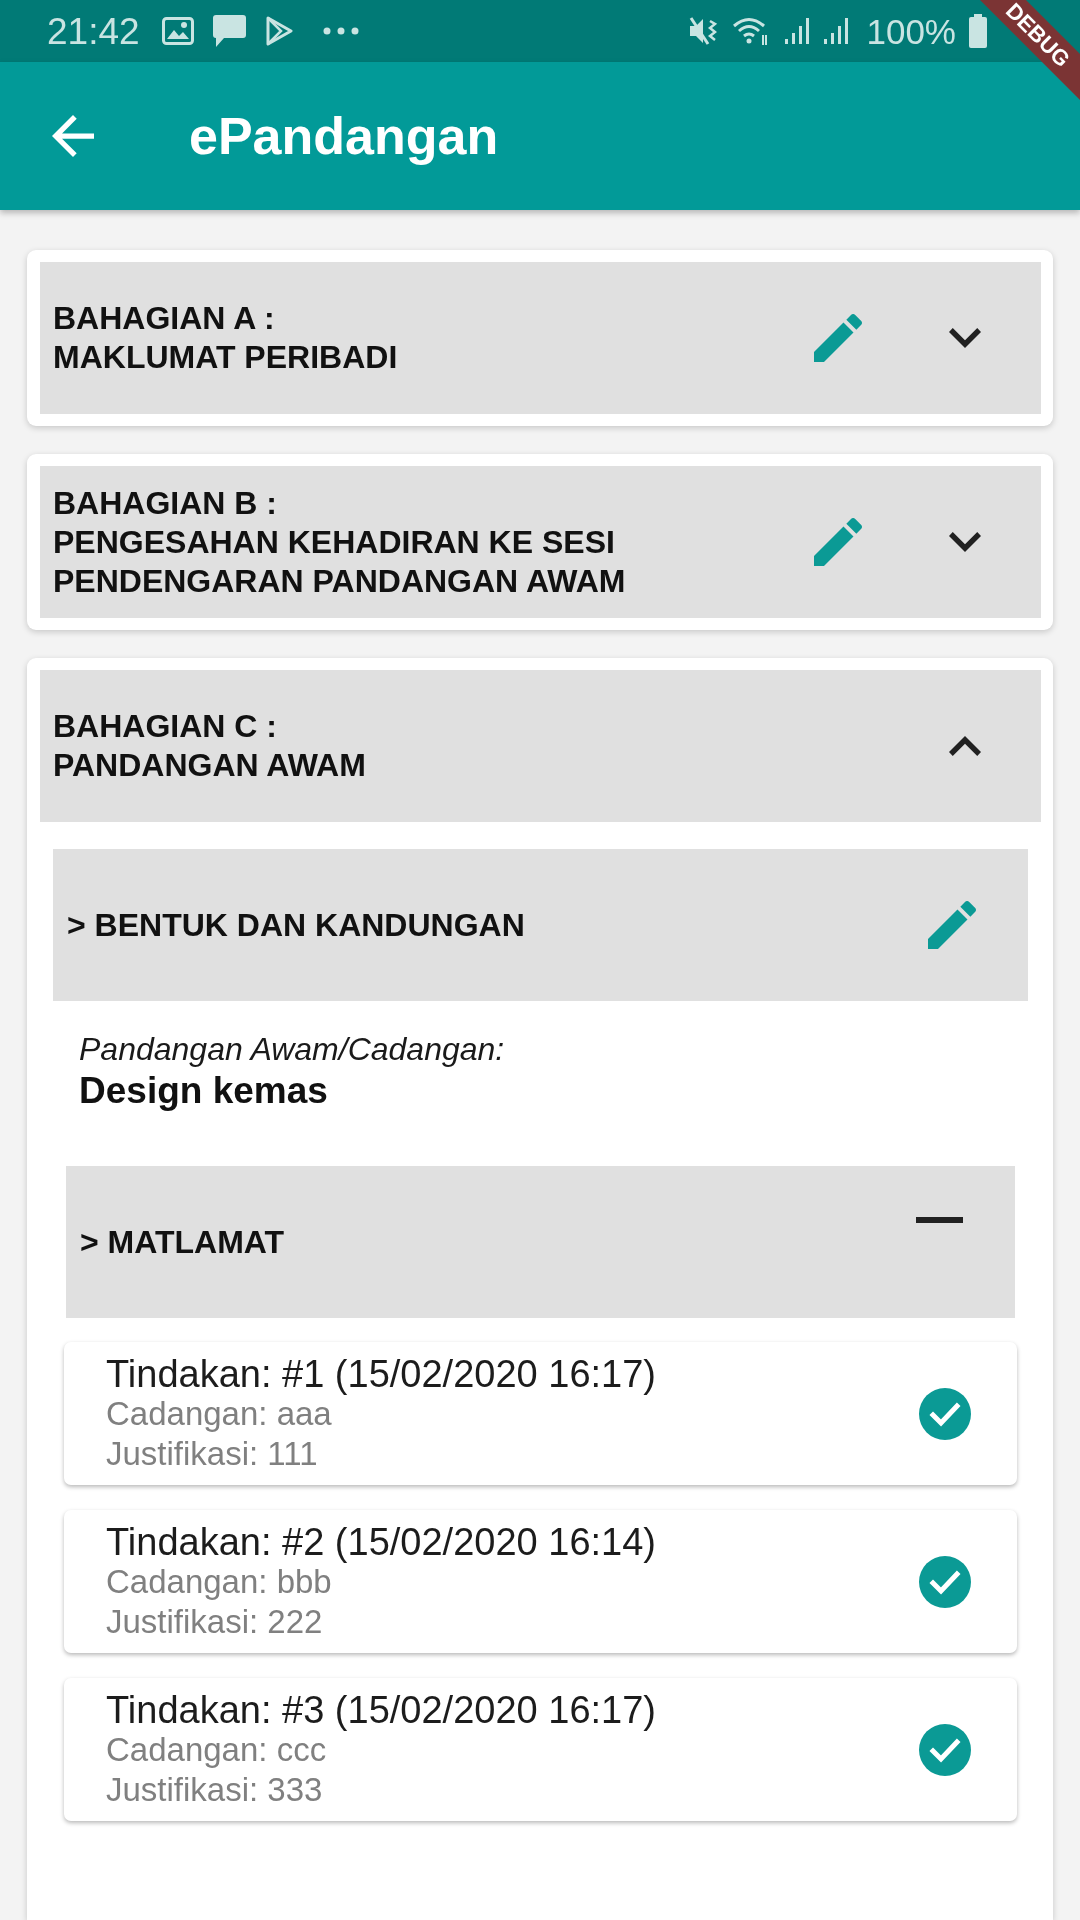 This screenshot has width=1080, height=1920. What do you see at coordinates (540, 746) in the screenshot?
I see `section-header: BAHAGIAN C : PANDANGAN AWAM` at bounding box center [540, 746].